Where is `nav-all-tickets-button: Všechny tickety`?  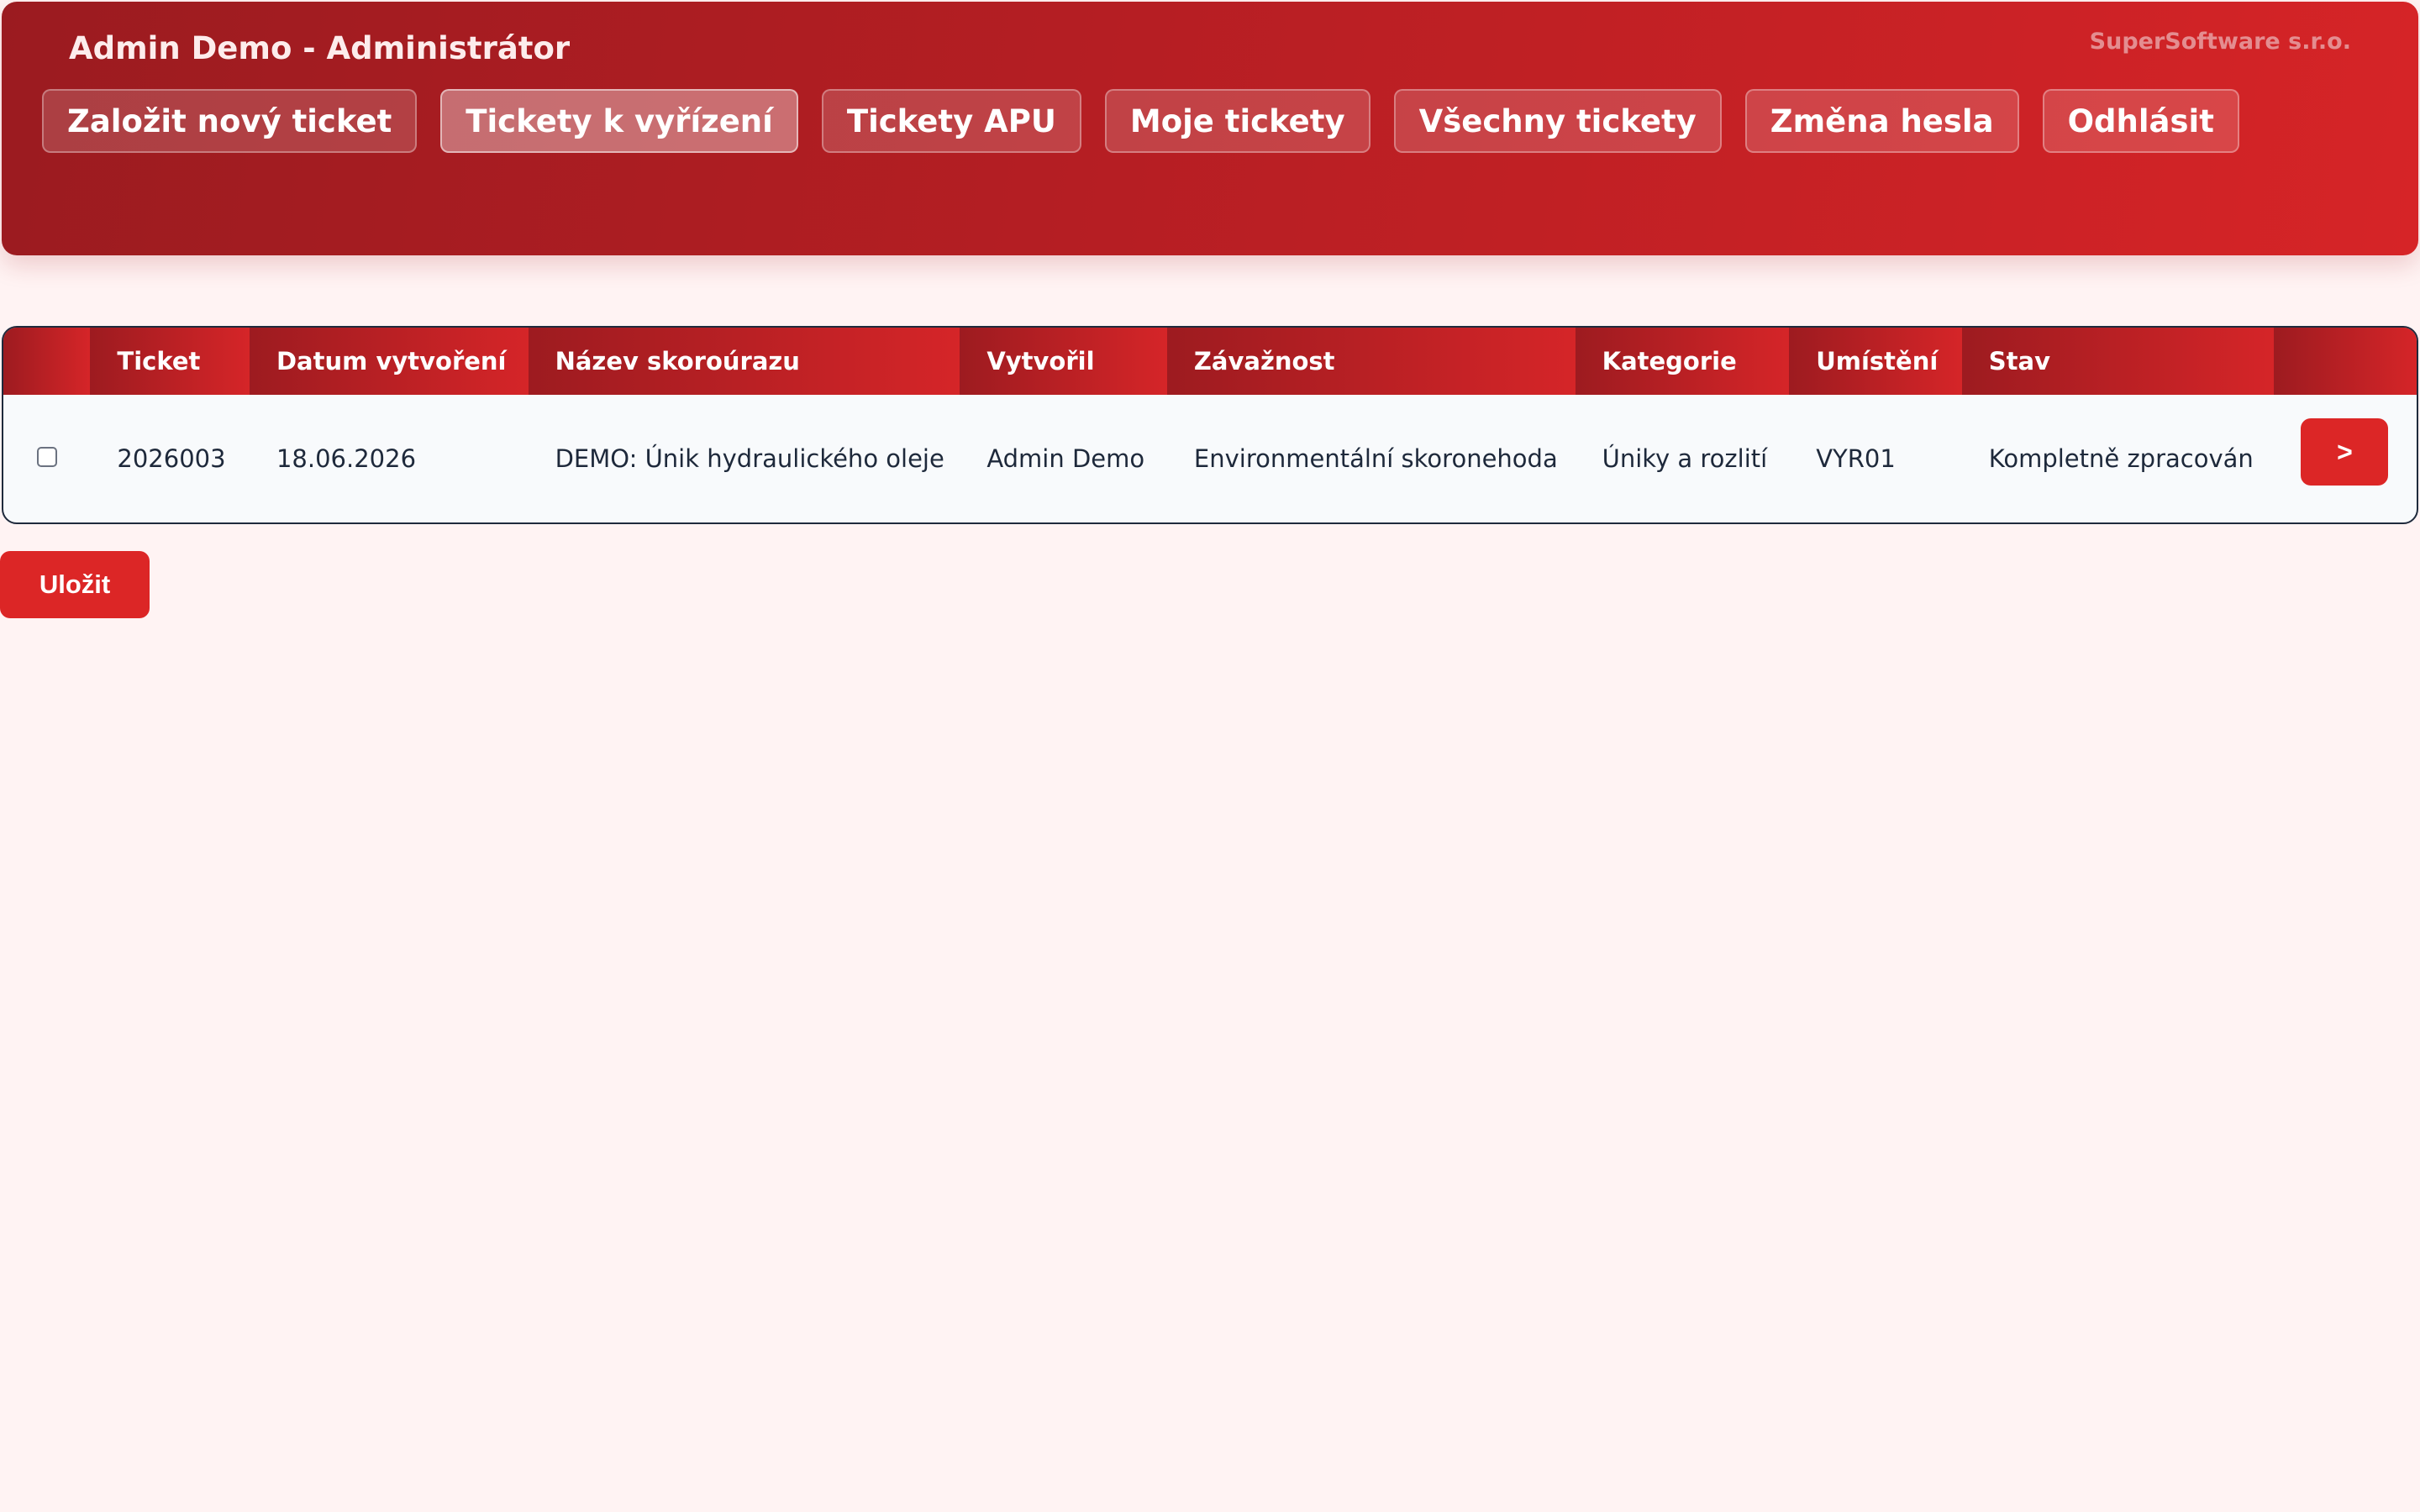 nav-all-tickets-button: Všechny tickety is located at coordinates (1558, 121).